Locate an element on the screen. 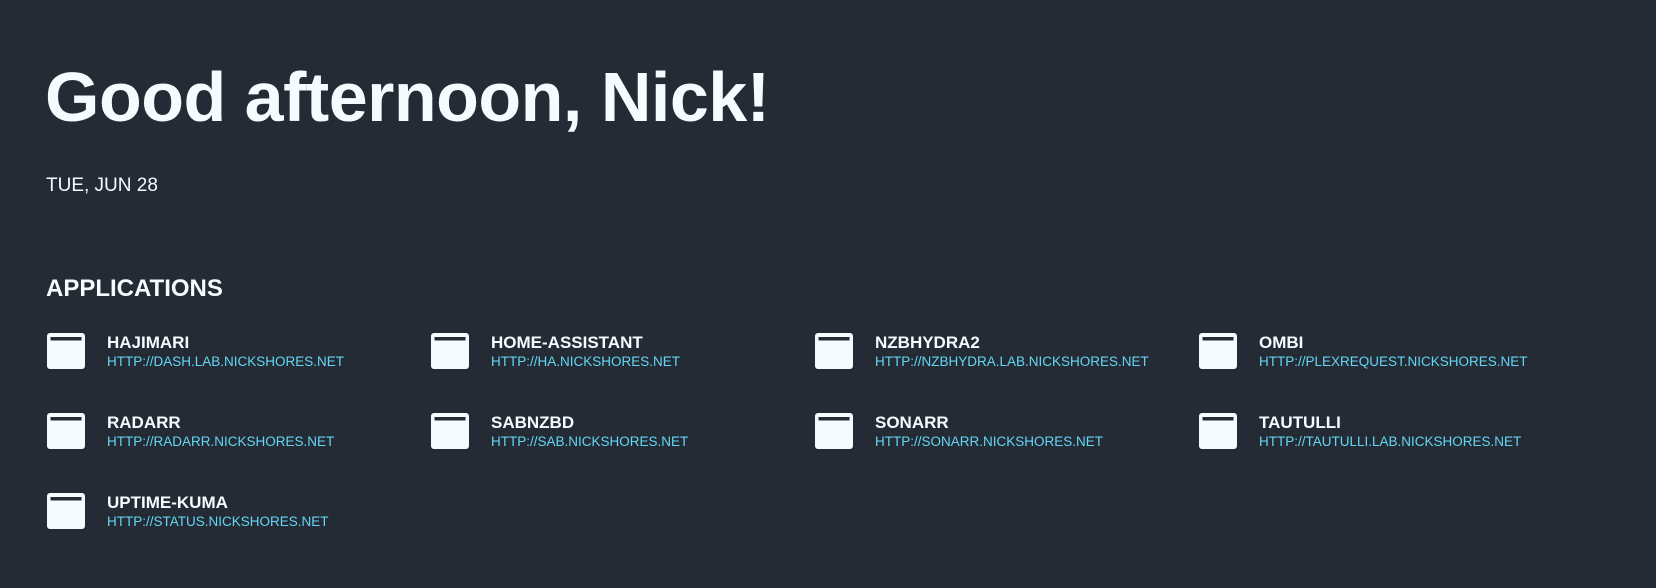 The height and width of the screenshot is (588, 1656). app-name: UPTIME-KUMA is located at coordinates (167, 502).